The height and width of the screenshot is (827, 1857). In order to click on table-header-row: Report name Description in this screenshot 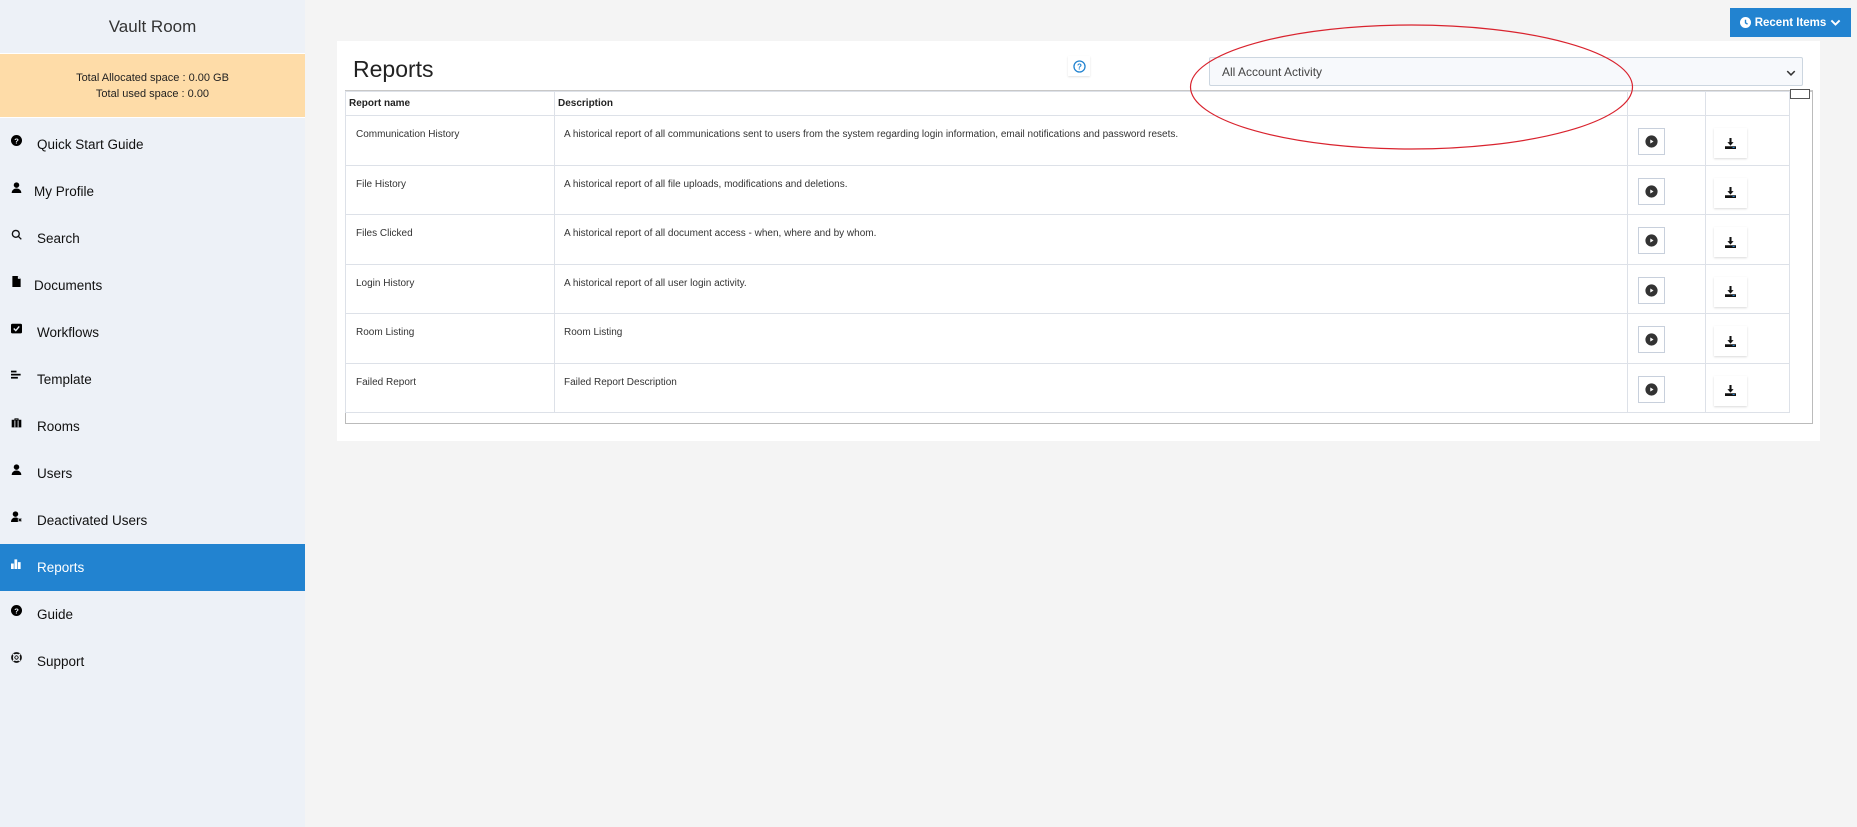, I will do `click(1067, 103)`.